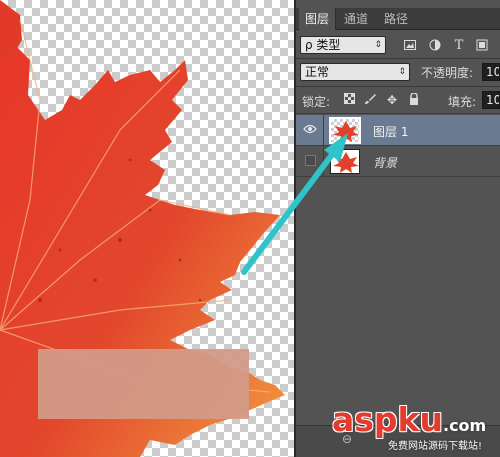 This screenshot has width=500, height=457. What do you see at coordinates (143, 384) in the screenshot?
I see `blurred-text-patch` at bounding box center [143, 384].